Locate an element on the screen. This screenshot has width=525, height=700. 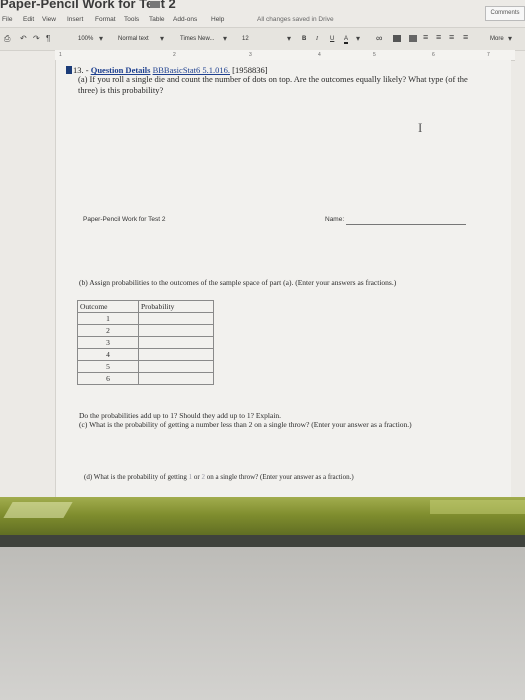
bookmark-icon is located at coordinates (69, 70).